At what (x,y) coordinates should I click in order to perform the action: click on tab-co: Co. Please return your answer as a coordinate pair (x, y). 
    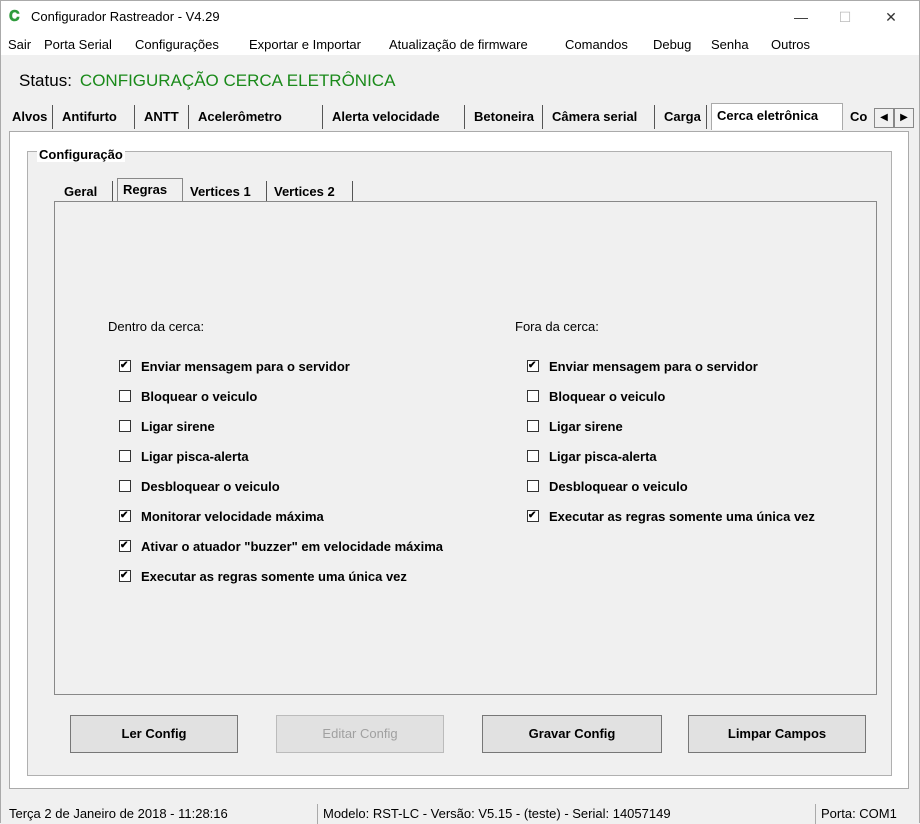
    Looking at the image, I should click on (860, 117).